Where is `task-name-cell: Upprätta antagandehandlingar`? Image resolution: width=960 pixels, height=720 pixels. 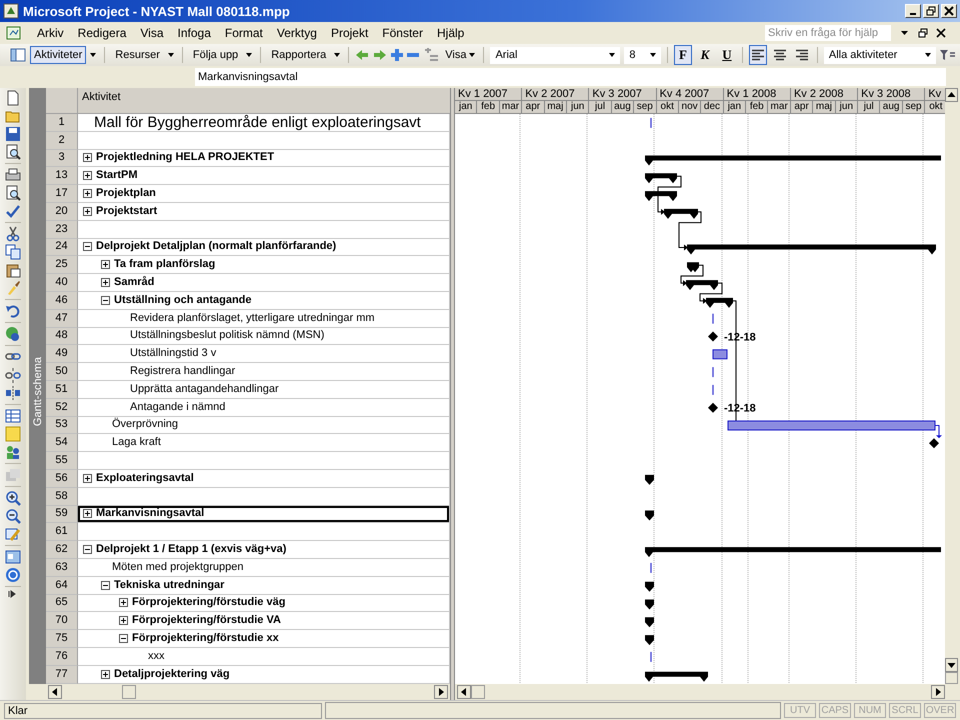
task-name-cell: Upprätta antagandehandlingar is located at coordinates (264, 389).